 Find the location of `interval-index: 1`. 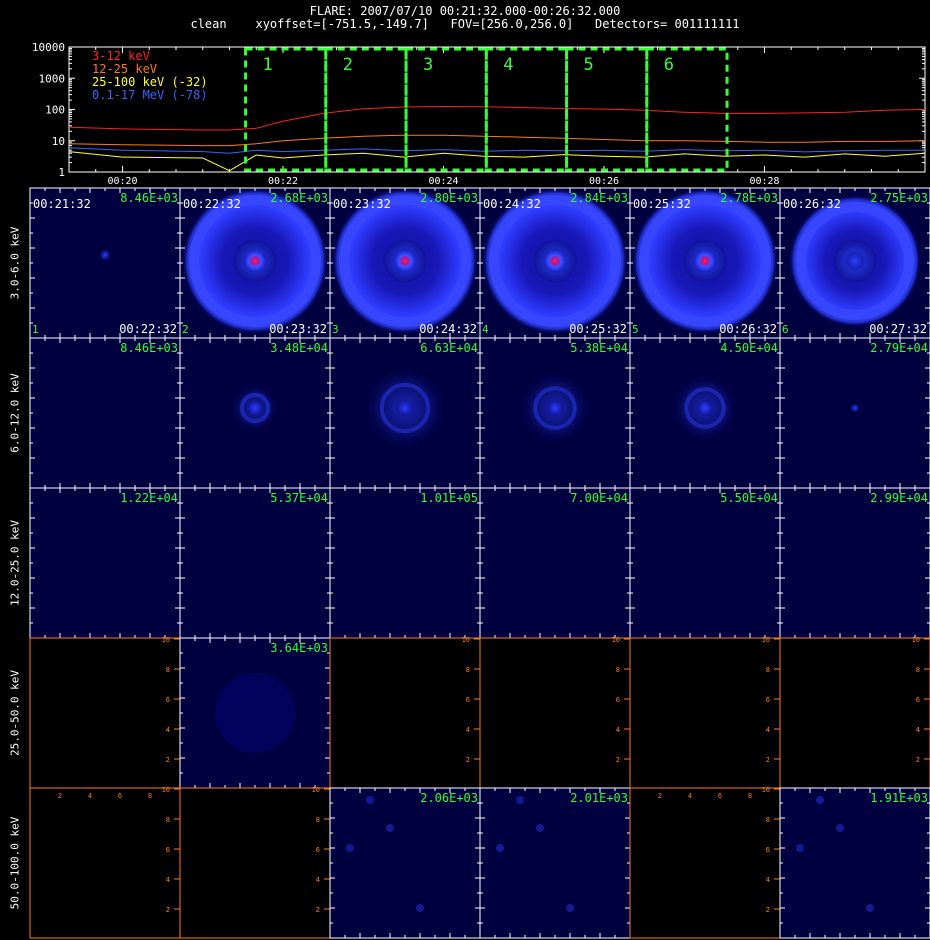

interval-index: 1 is located at coordinates (35, 329).